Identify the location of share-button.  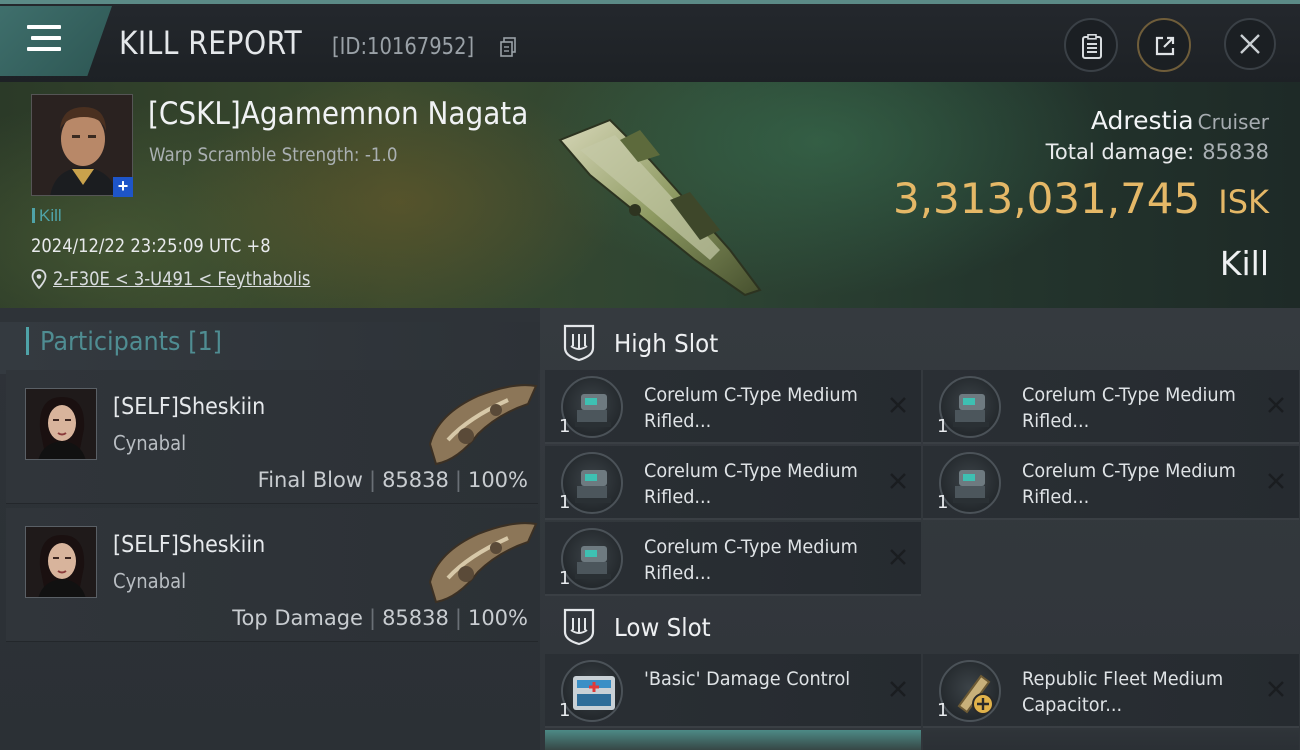
(1164, 45).